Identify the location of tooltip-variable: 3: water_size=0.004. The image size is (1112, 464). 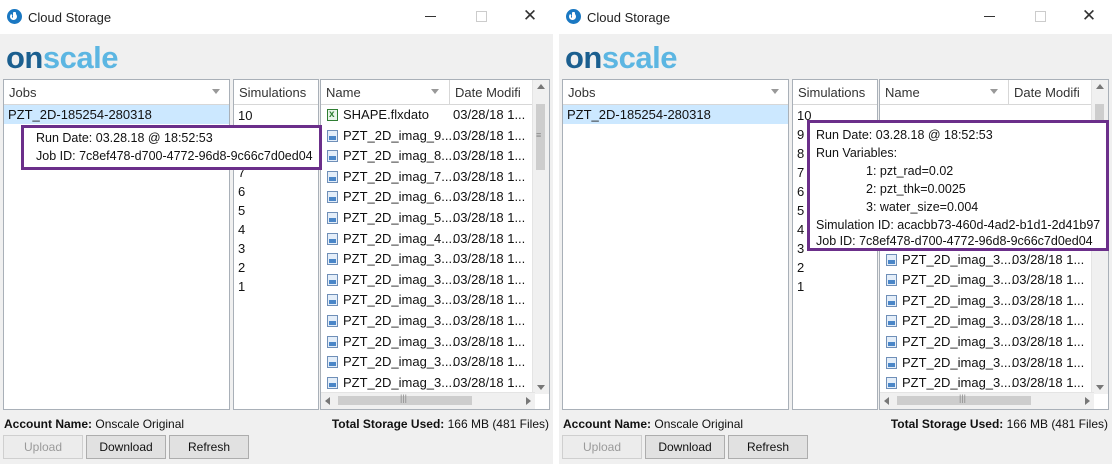
(922, 207).